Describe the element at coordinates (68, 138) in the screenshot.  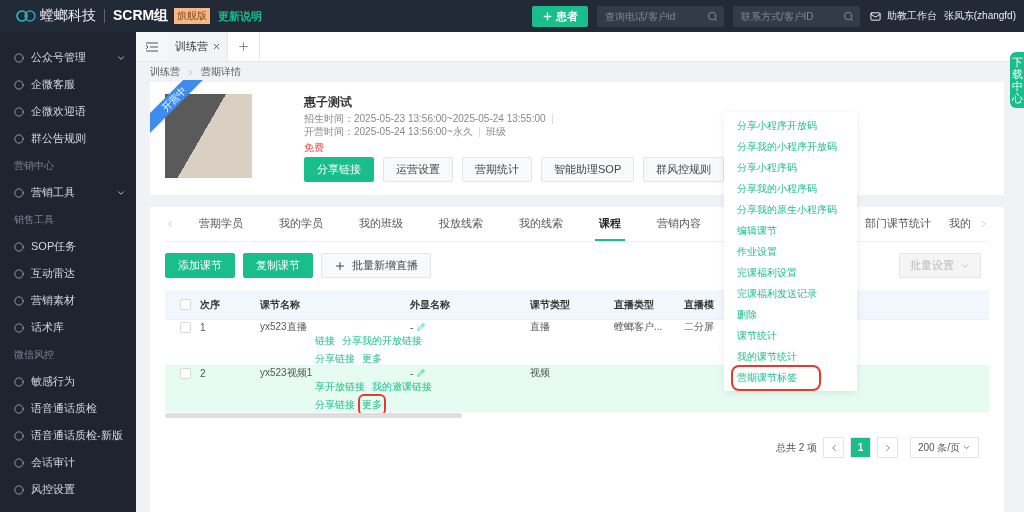
I see `sidebar-item: 群公告规则` at that location.